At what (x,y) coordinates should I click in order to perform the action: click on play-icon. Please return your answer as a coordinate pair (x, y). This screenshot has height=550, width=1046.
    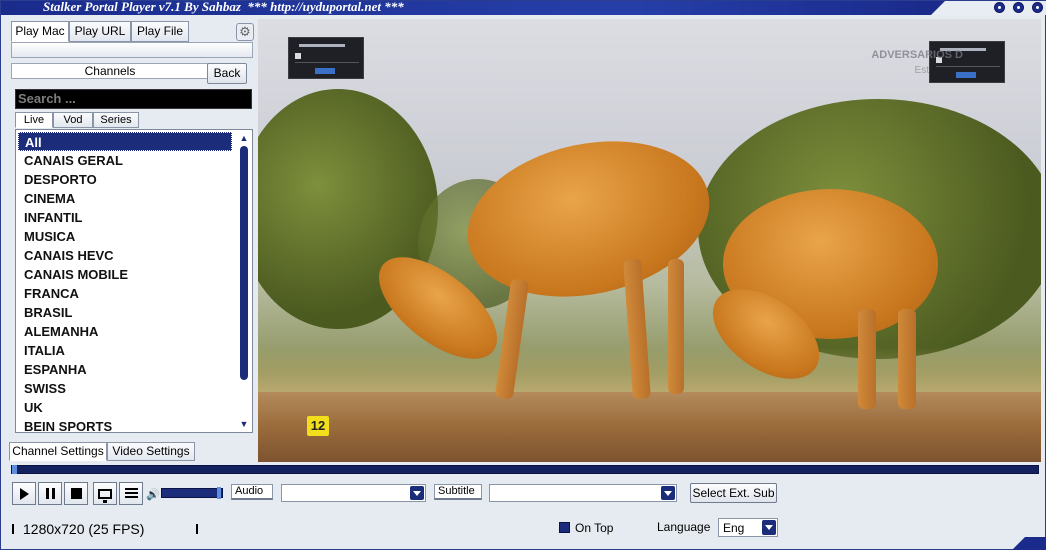
    Looking at the image, I should click on (24, 493).